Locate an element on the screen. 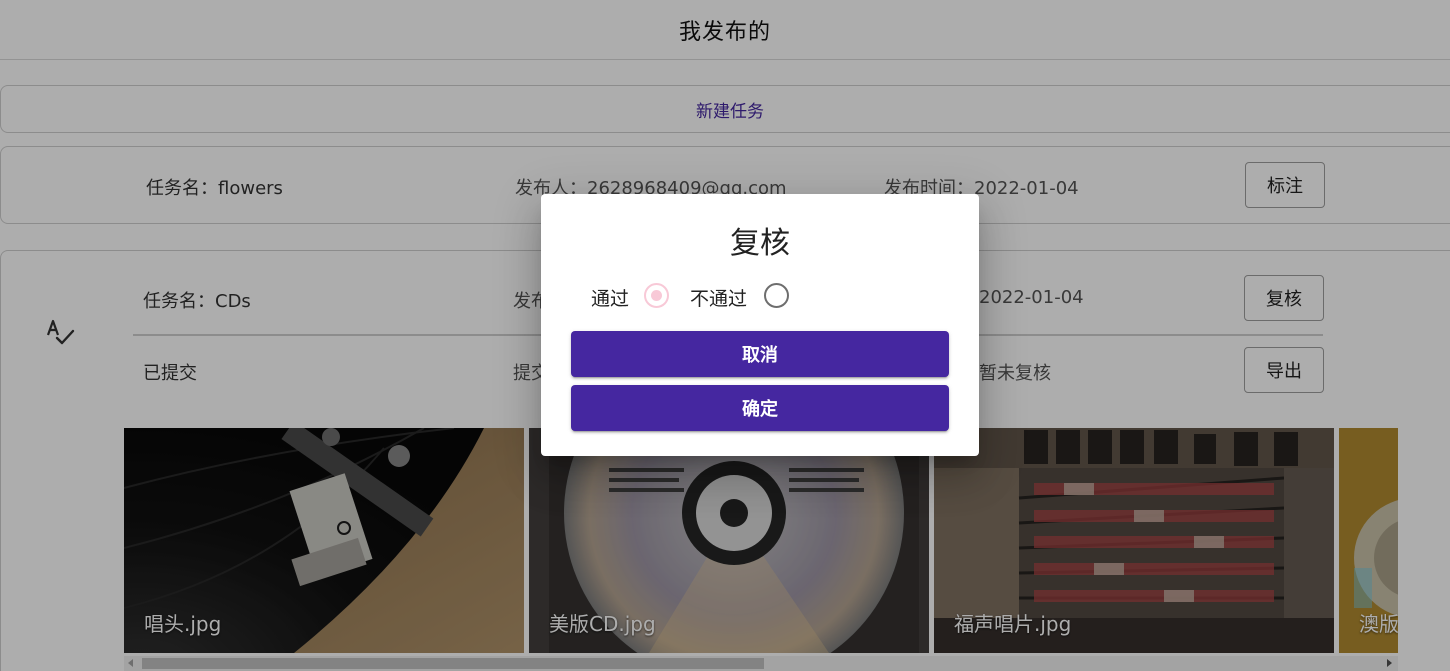 Image resolution: width=1450 pixels, height=671 pixels. fail-label: 不通过 is located at coordinates (718, 297).